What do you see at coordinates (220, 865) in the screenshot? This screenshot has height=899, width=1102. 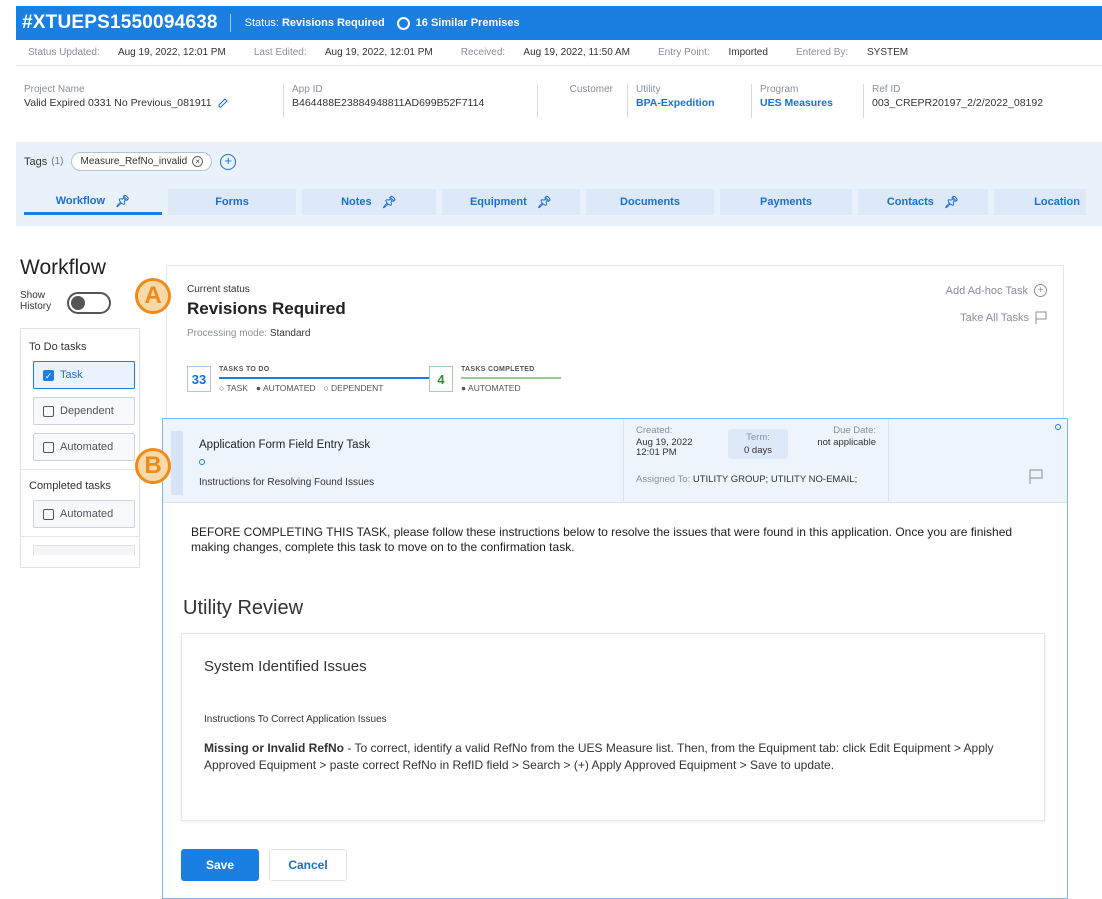 I see `save-button: Save` at bounding box center [220, 865].